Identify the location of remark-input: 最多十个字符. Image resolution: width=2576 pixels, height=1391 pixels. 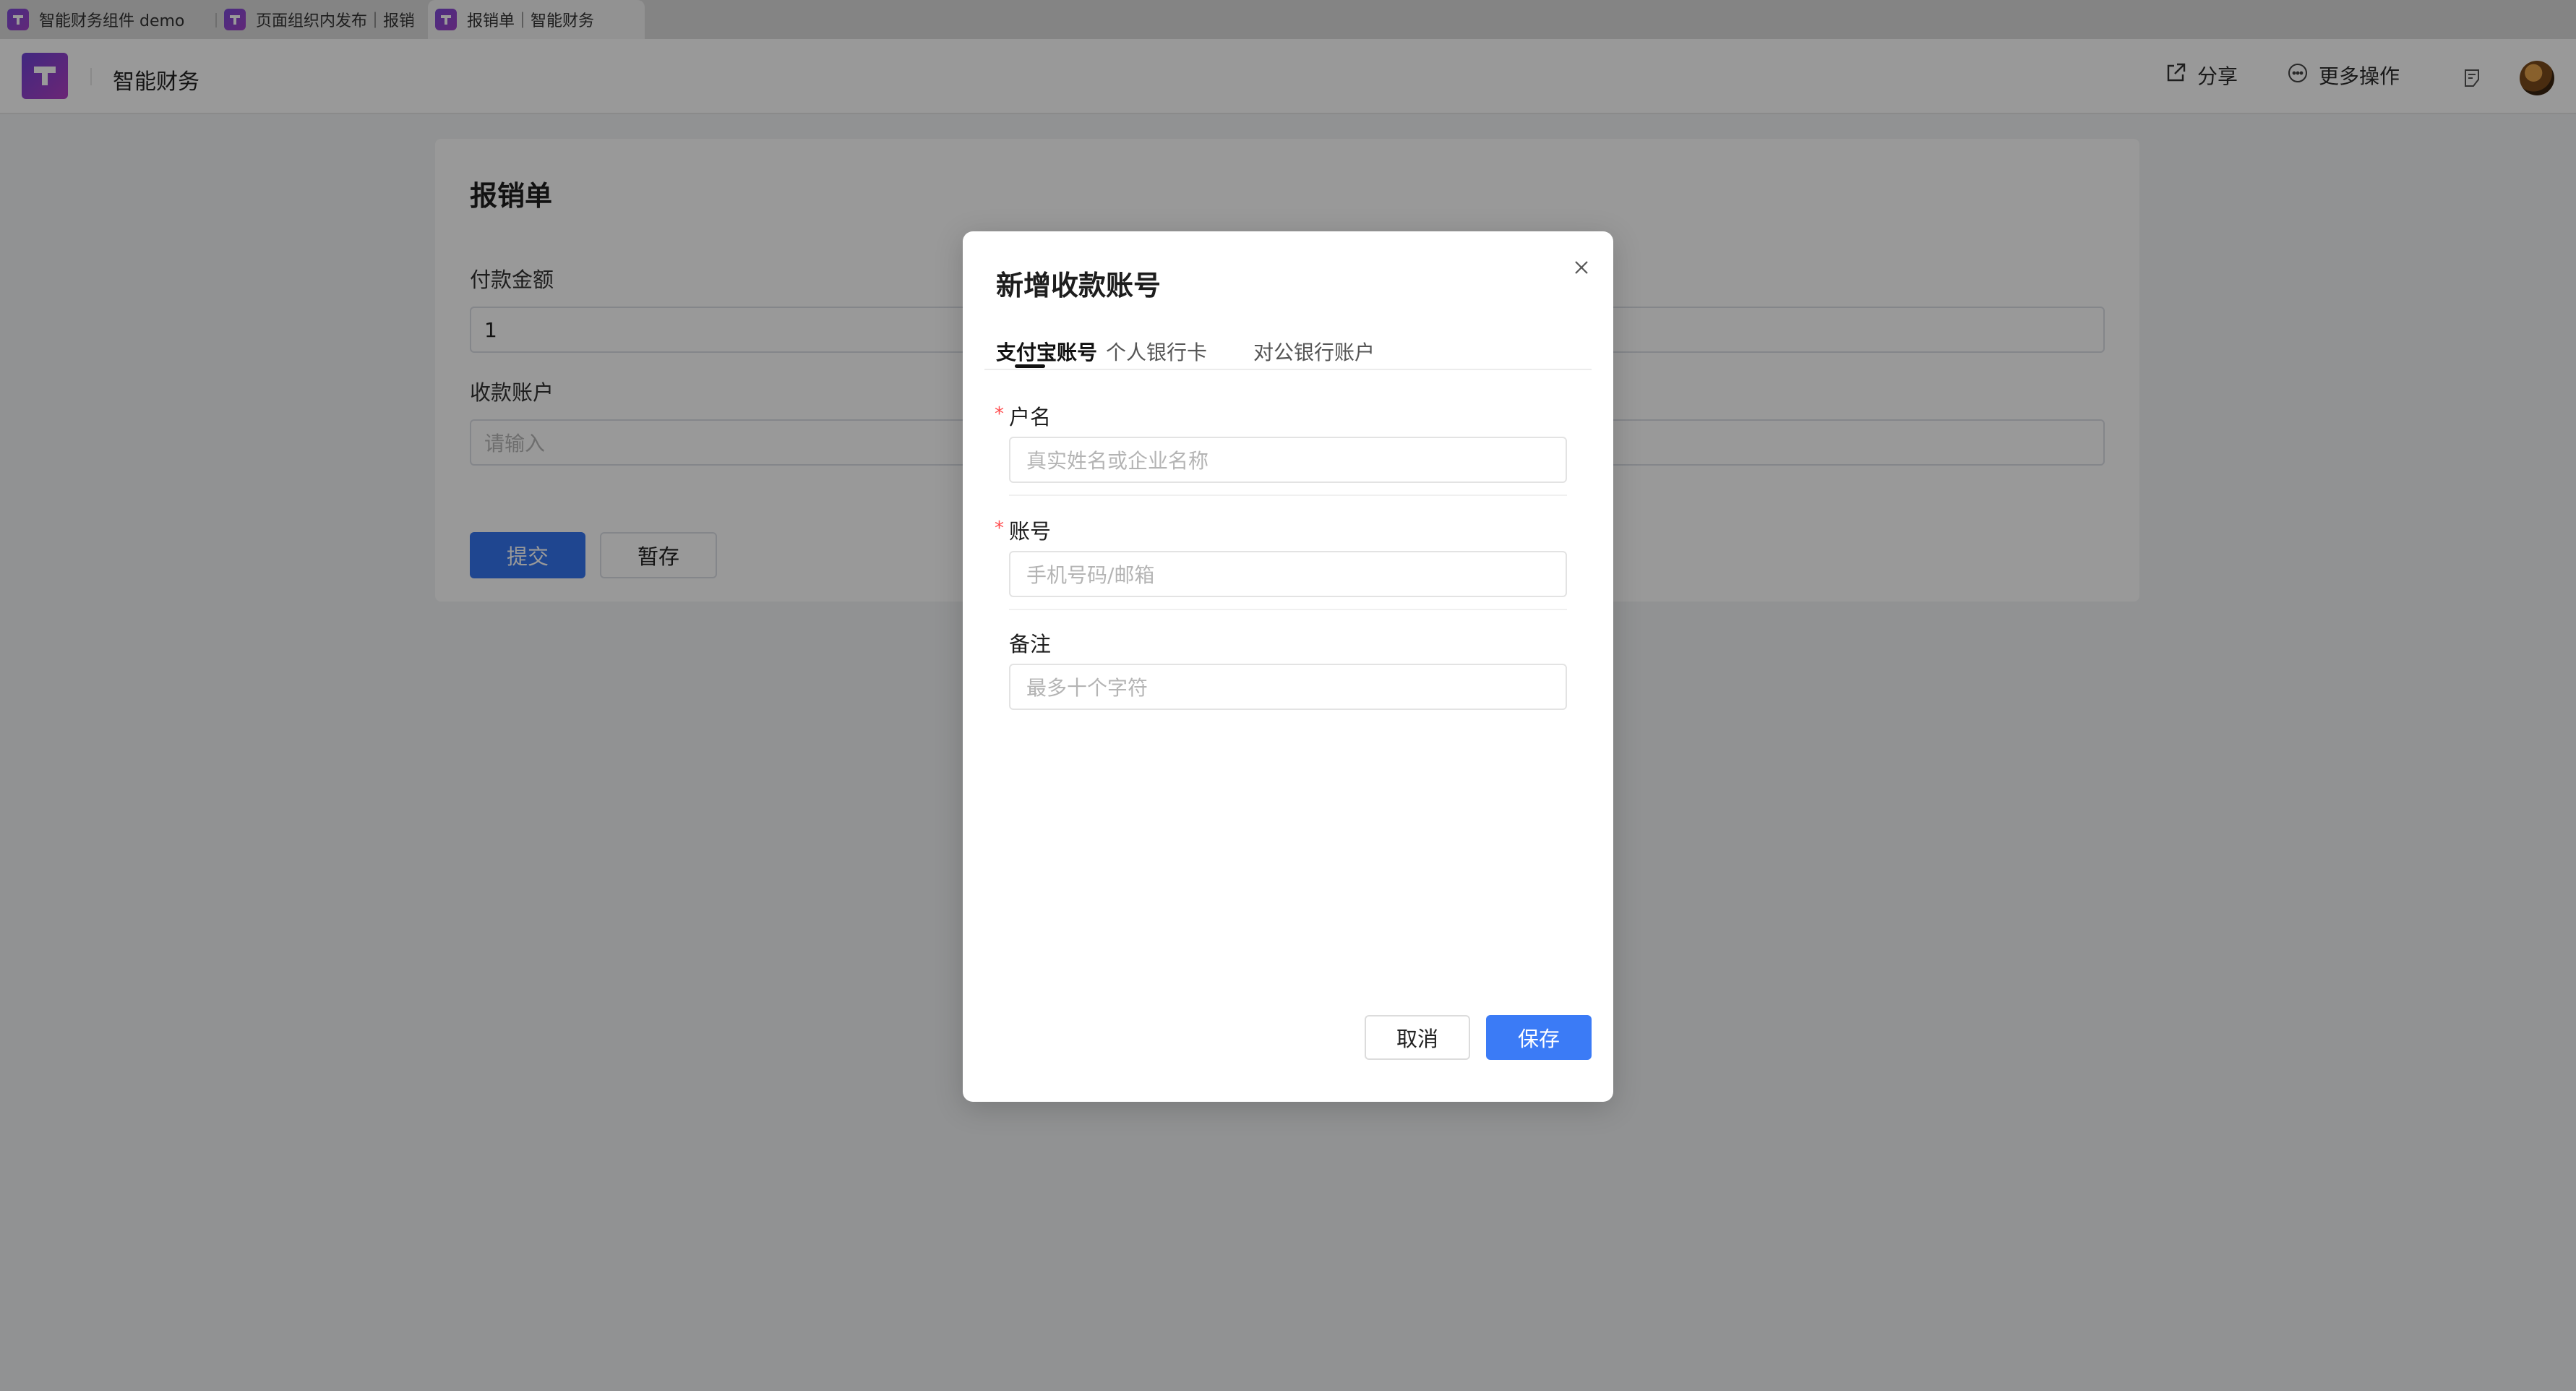
(1288, 687).